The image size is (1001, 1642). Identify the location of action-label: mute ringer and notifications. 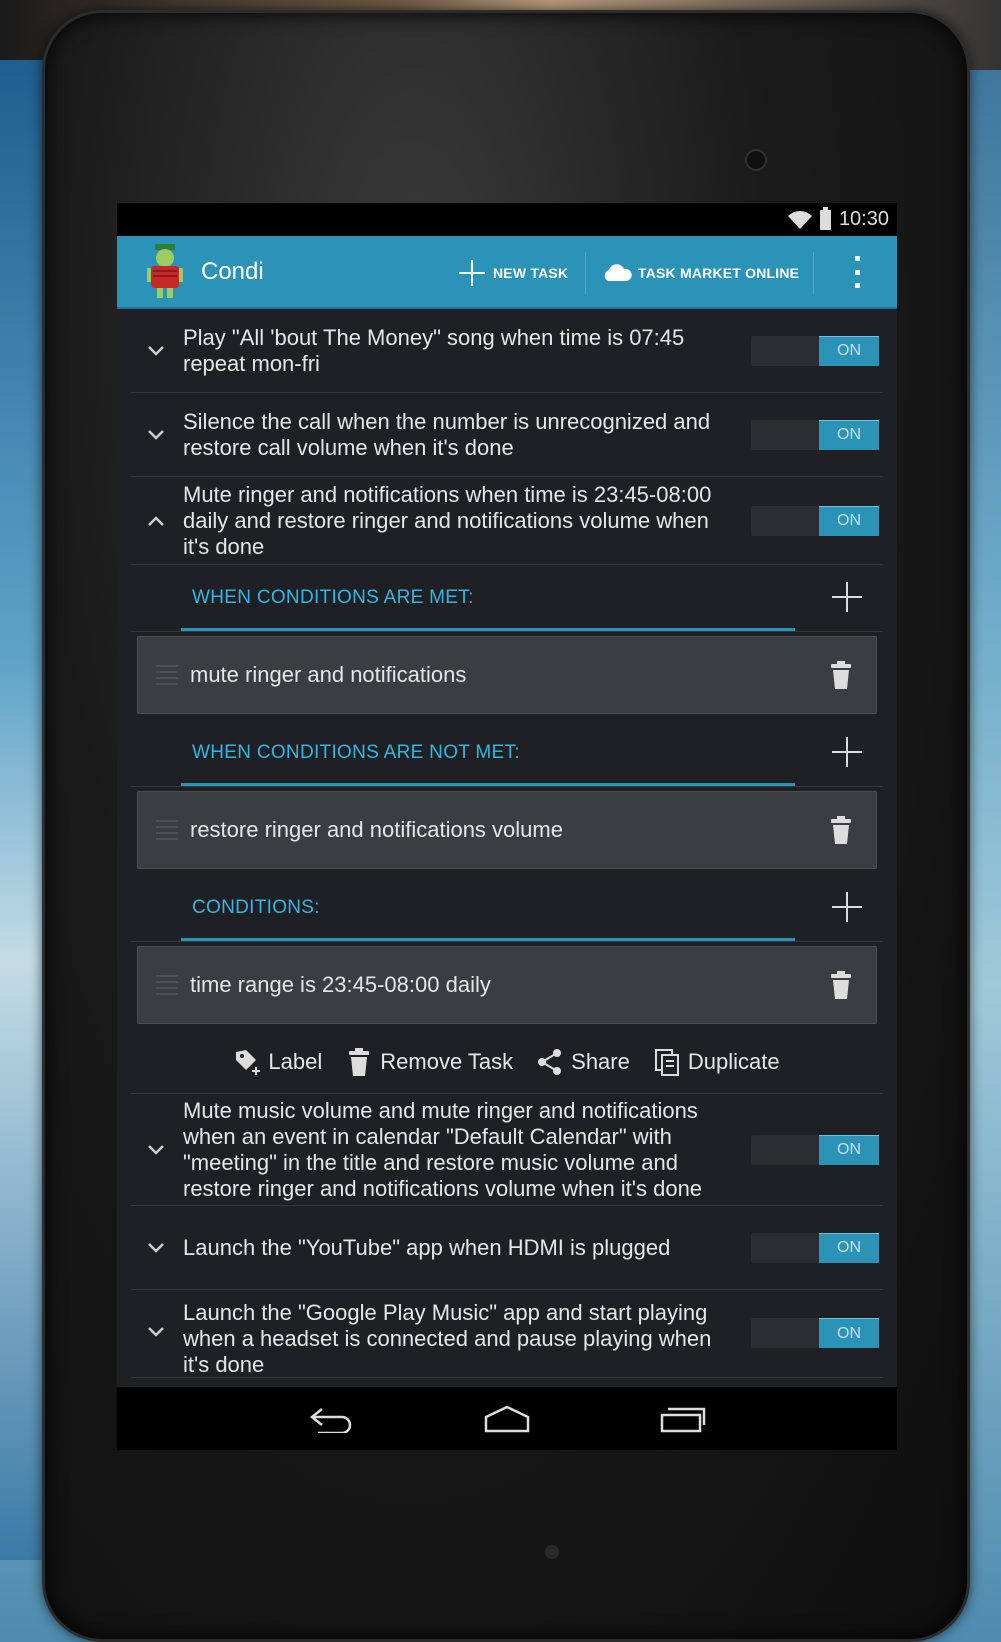
(328, 674).